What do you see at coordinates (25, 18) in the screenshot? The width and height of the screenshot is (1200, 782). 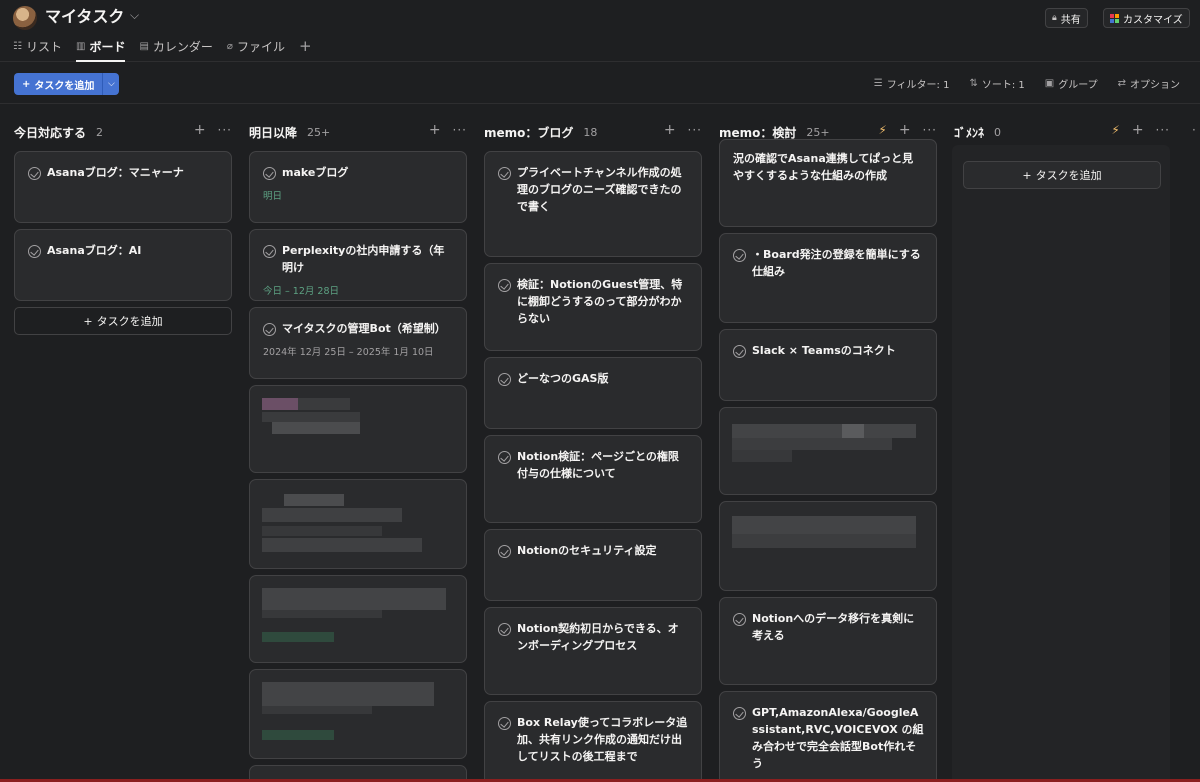 I see `avatar` at bounding box center [25, 18].